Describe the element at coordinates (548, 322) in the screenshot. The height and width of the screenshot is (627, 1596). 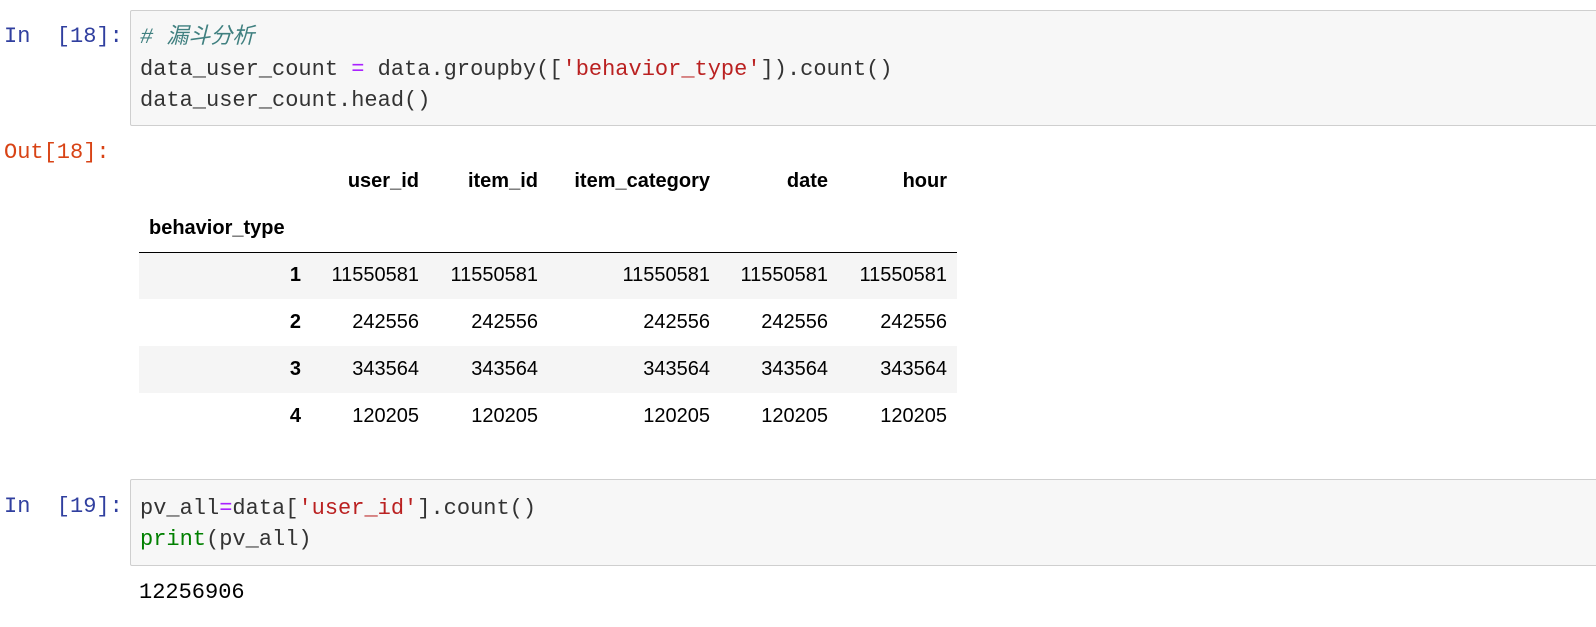
I see `table-row: 2 242556 242556 242556 242556 242556` at that location.